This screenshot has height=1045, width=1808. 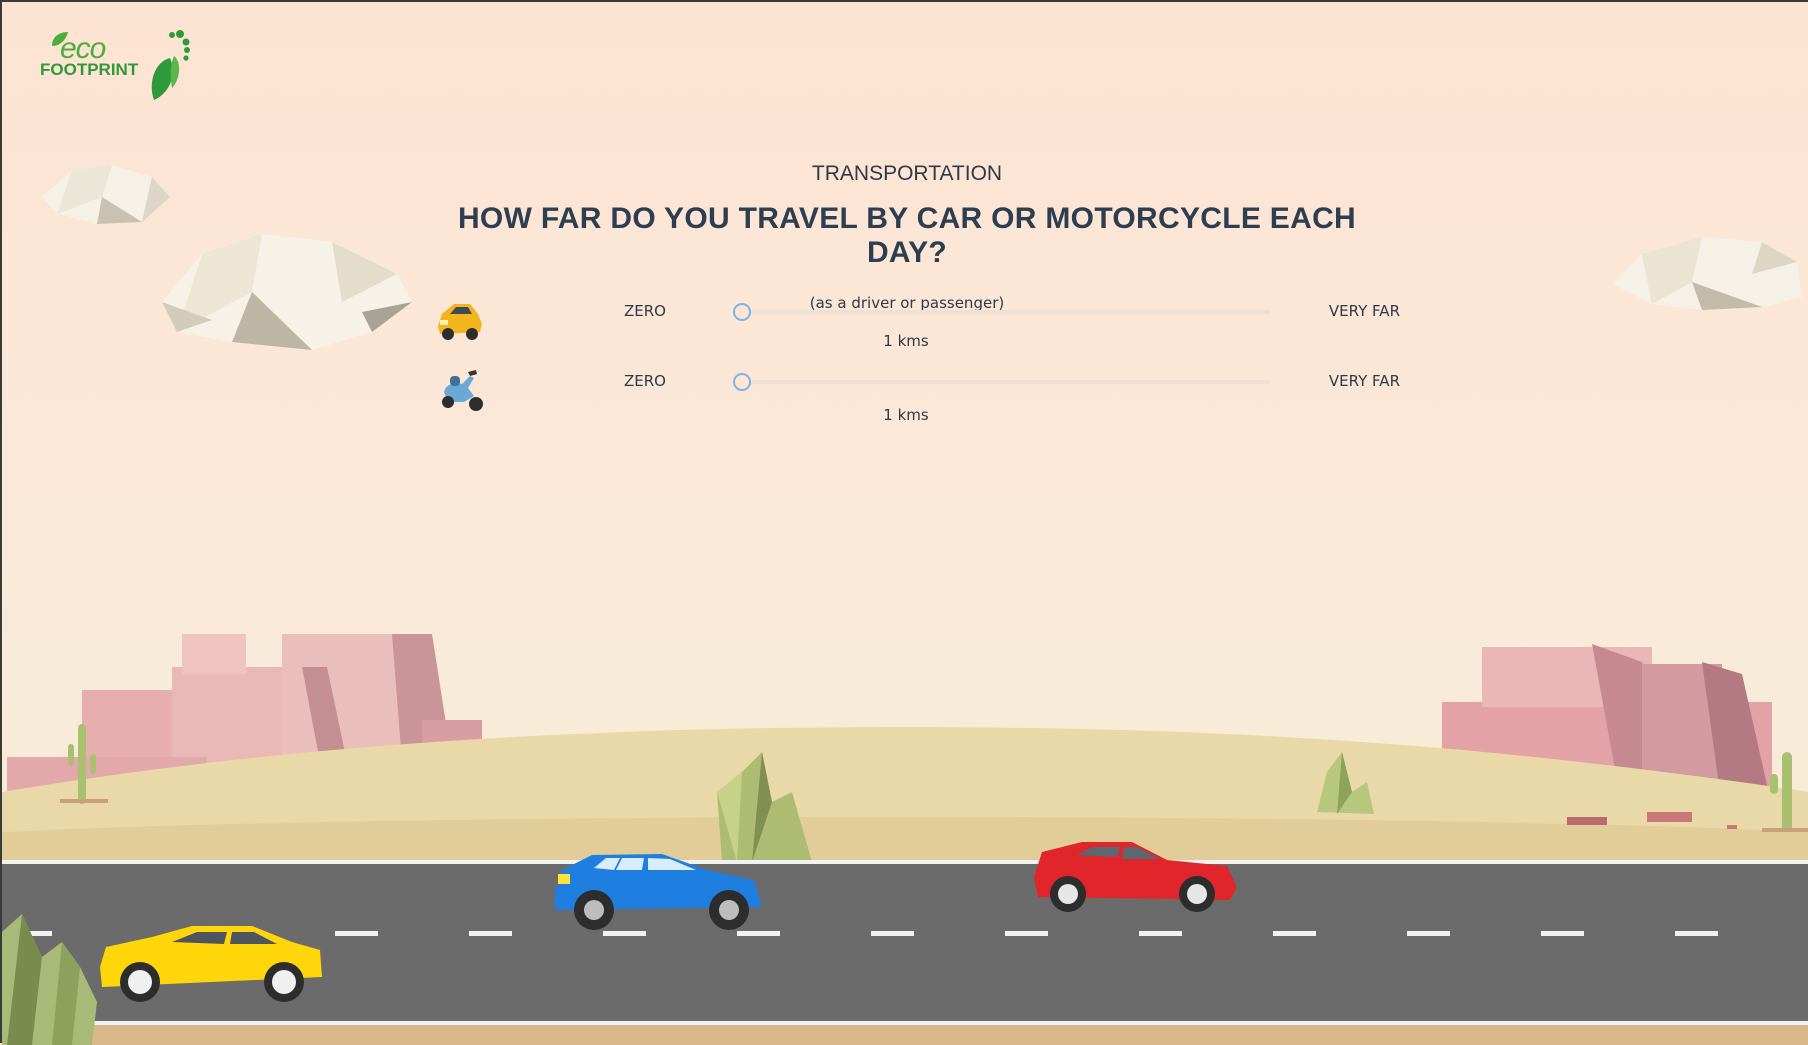 What do you see at coordinates (907, 173) in the screenshot?
I see `section-category: TRANSPORTATION` at bounding box center [907, 173].